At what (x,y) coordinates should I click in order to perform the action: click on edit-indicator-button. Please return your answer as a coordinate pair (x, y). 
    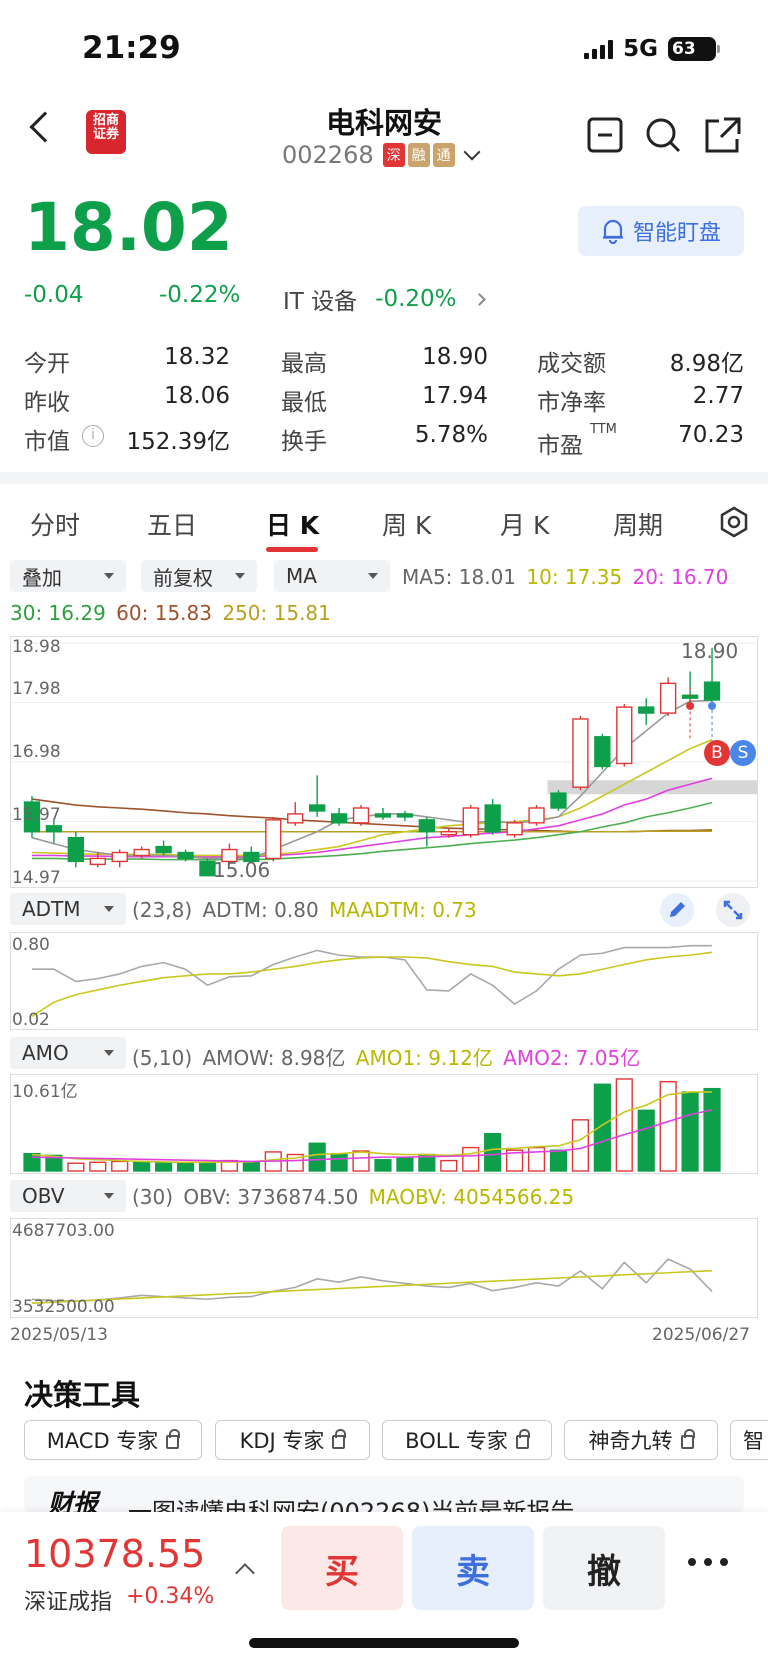
    Looking at the image, I should click on (677, 910).